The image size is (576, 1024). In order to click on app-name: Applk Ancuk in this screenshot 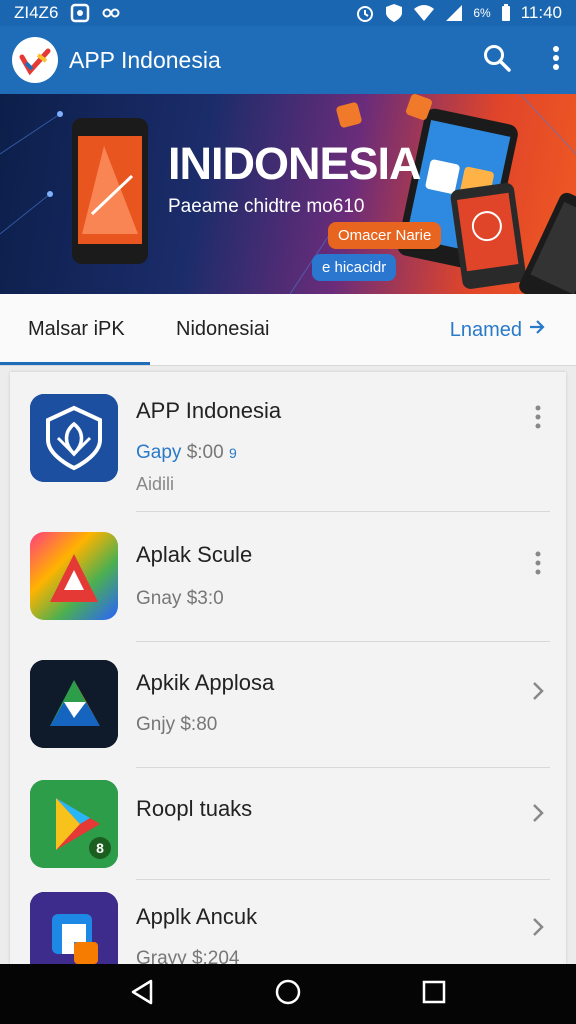, I will do `click(197, 916)`.